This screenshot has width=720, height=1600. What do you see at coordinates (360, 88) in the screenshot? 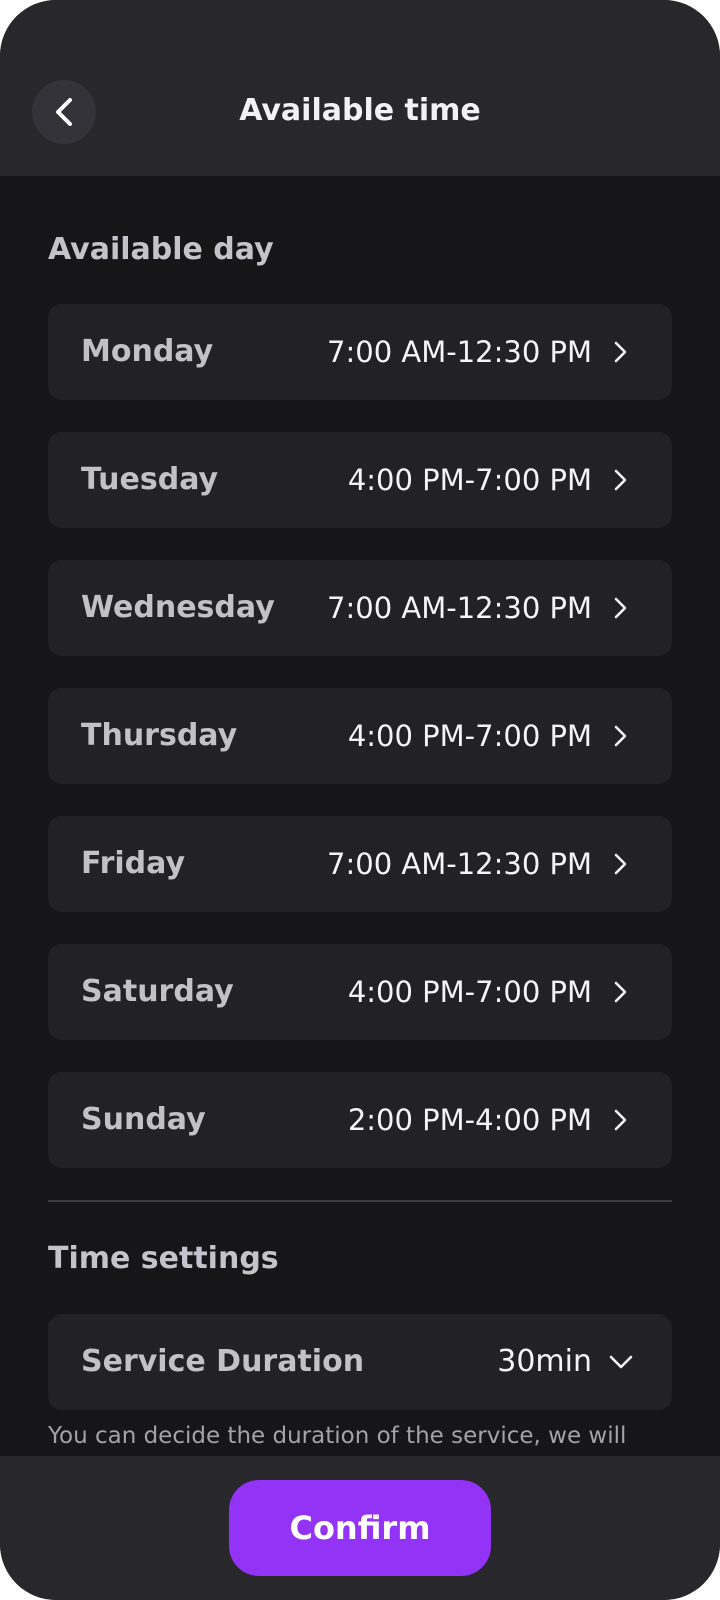
I see `header-bar: Available time` at bounding box center [360, 88].